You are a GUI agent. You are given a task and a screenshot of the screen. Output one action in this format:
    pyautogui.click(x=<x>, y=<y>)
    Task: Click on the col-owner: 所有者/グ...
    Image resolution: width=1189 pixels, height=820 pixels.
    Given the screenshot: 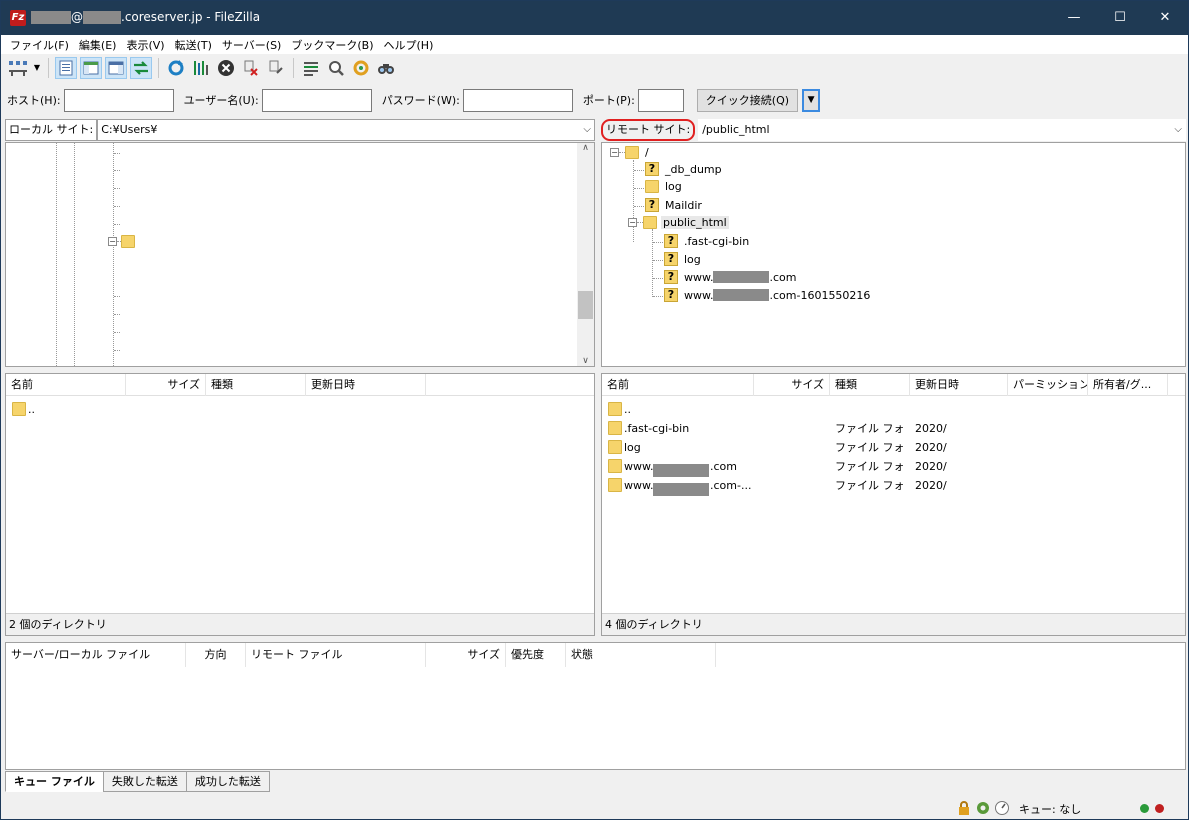 What is the action you would take?
    pyautogui.click(x=1128, y=385)
    